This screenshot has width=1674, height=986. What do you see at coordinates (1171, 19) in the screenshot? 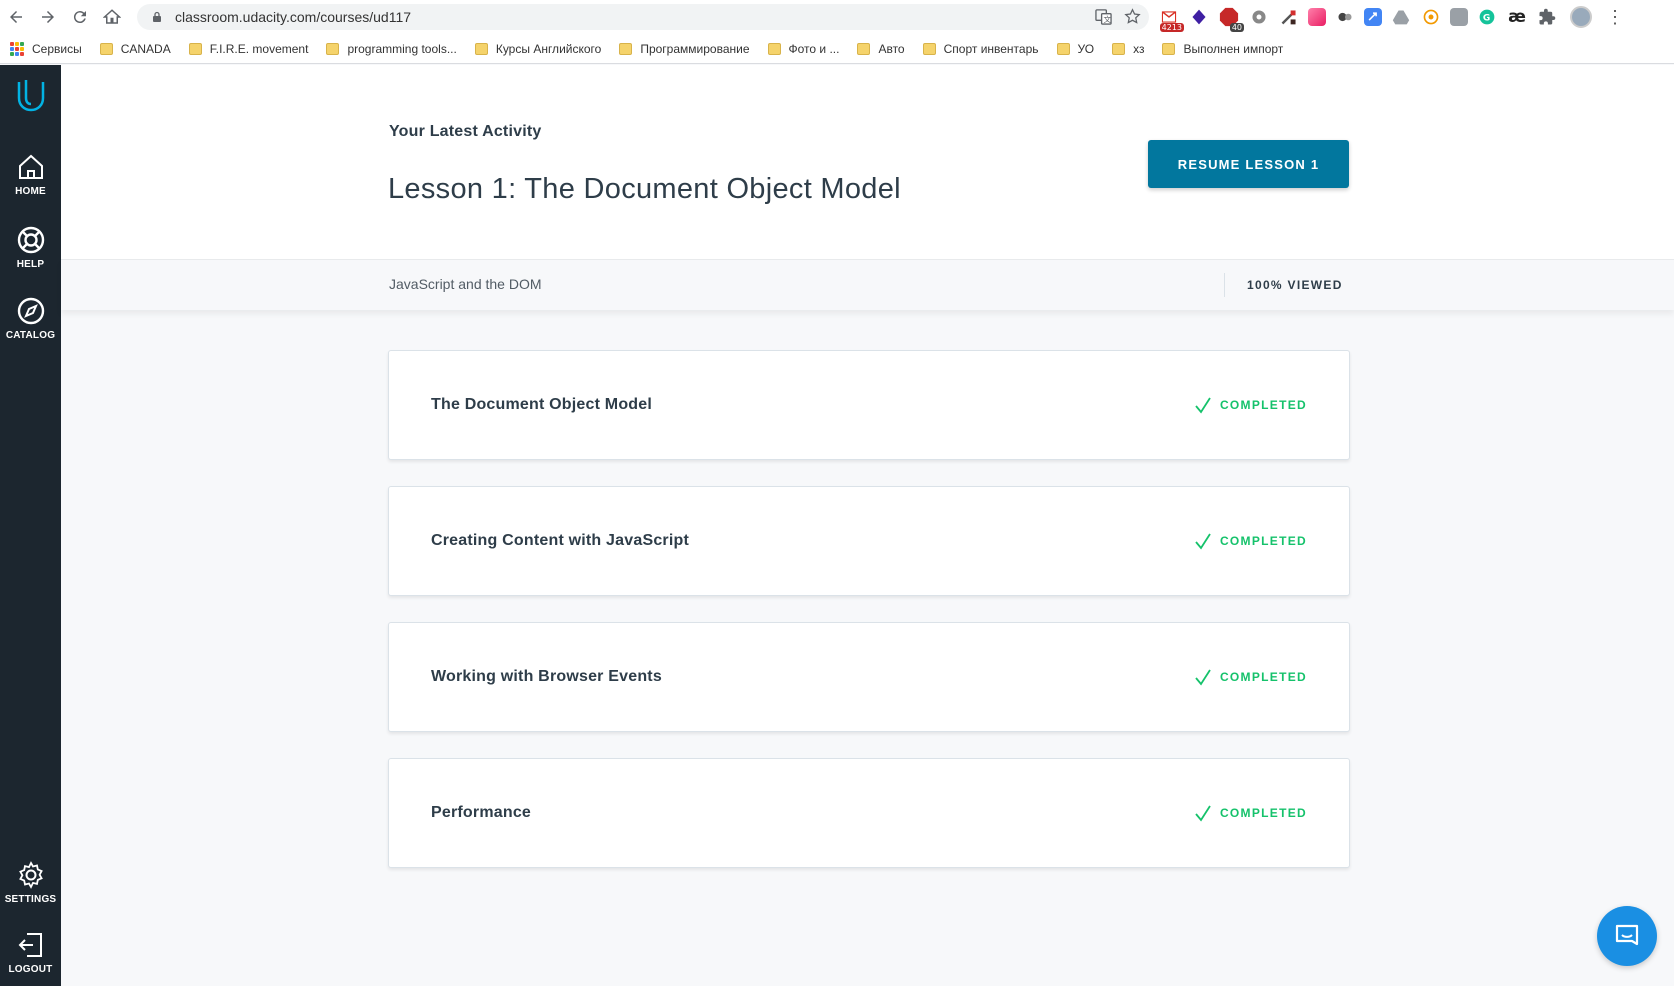
I see `gmail-icon: 4213` at bounding box center [1171, 19].